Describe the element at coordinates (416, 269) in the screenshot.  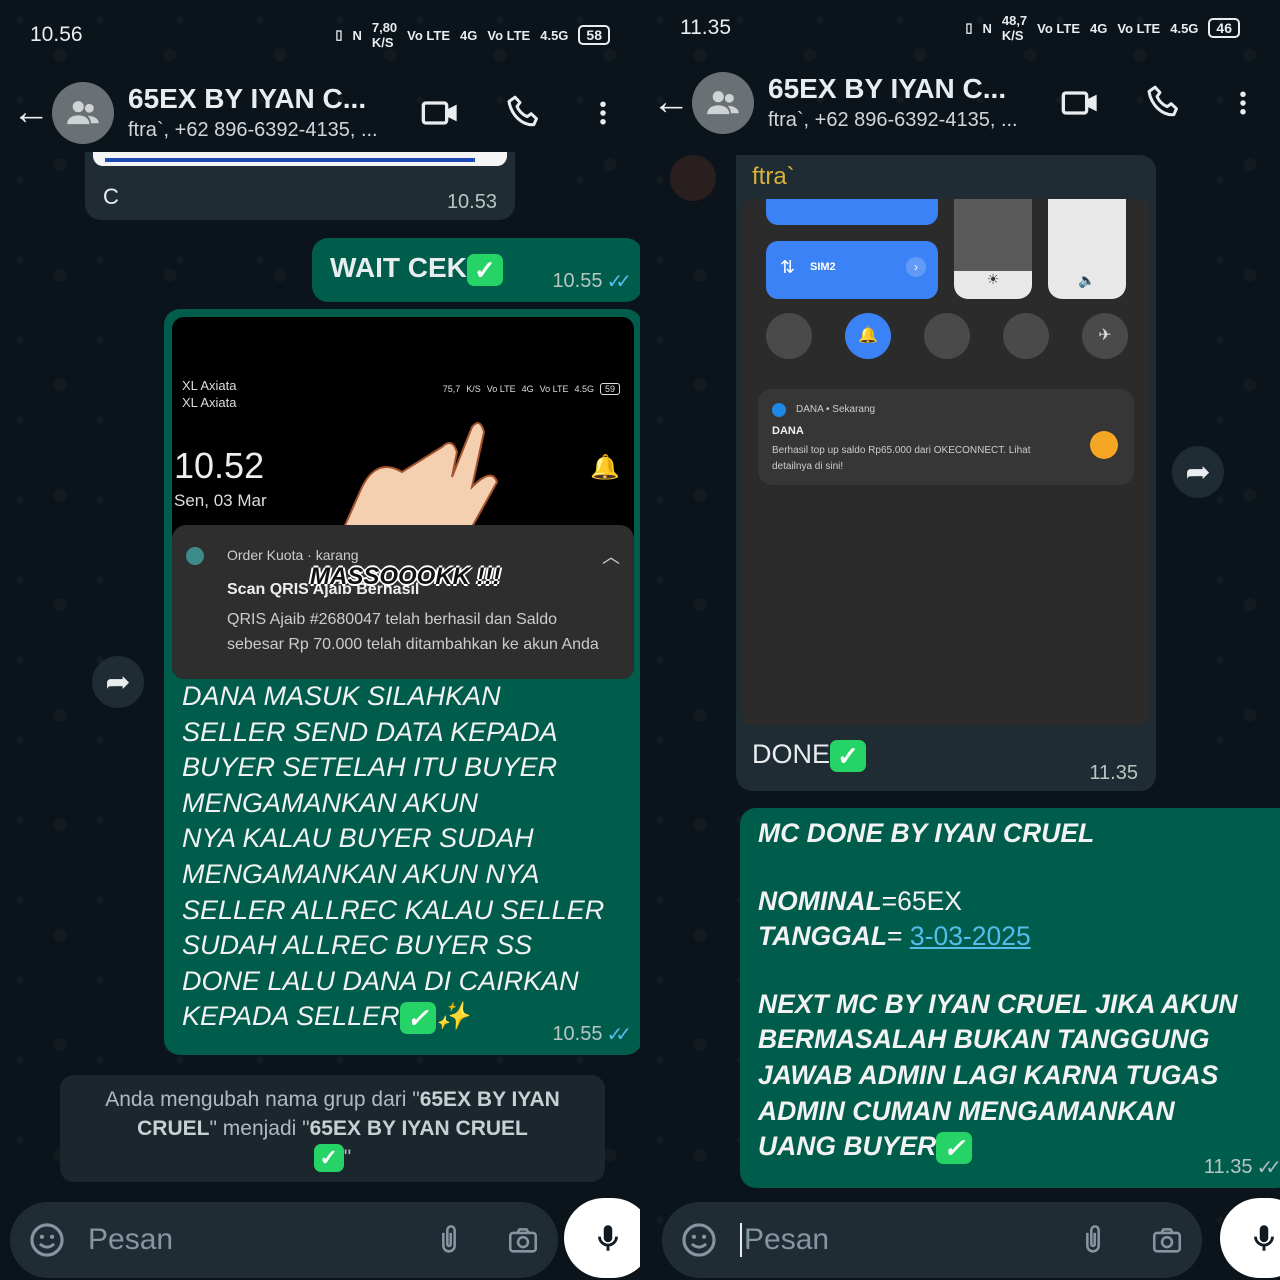
I see `wait-text: WAIT CEK ✓` at that location.